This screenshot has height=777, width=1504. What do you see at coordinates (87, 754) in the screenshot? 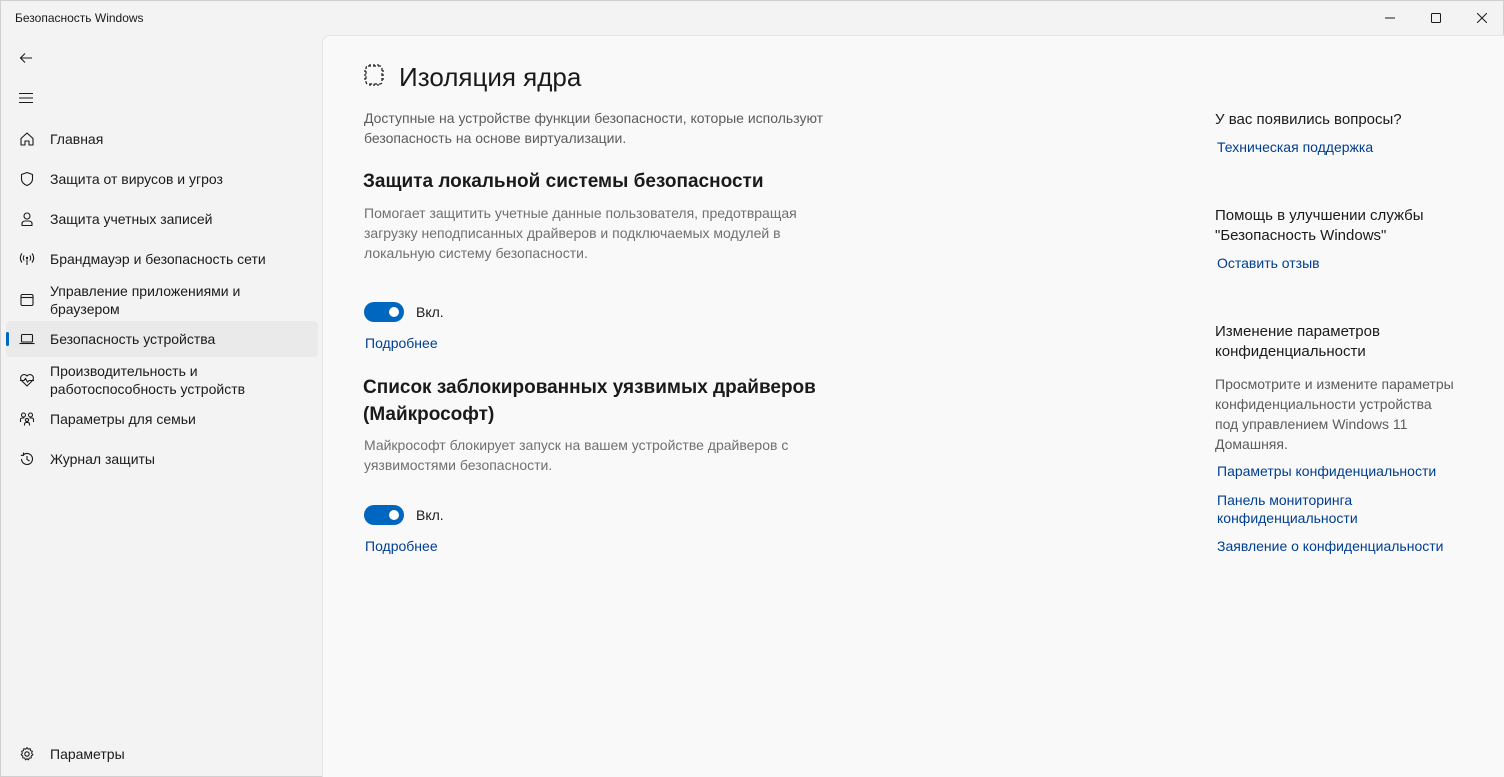
I see `sidebar-item-label: Параметры` at bounding box center [87, 754].